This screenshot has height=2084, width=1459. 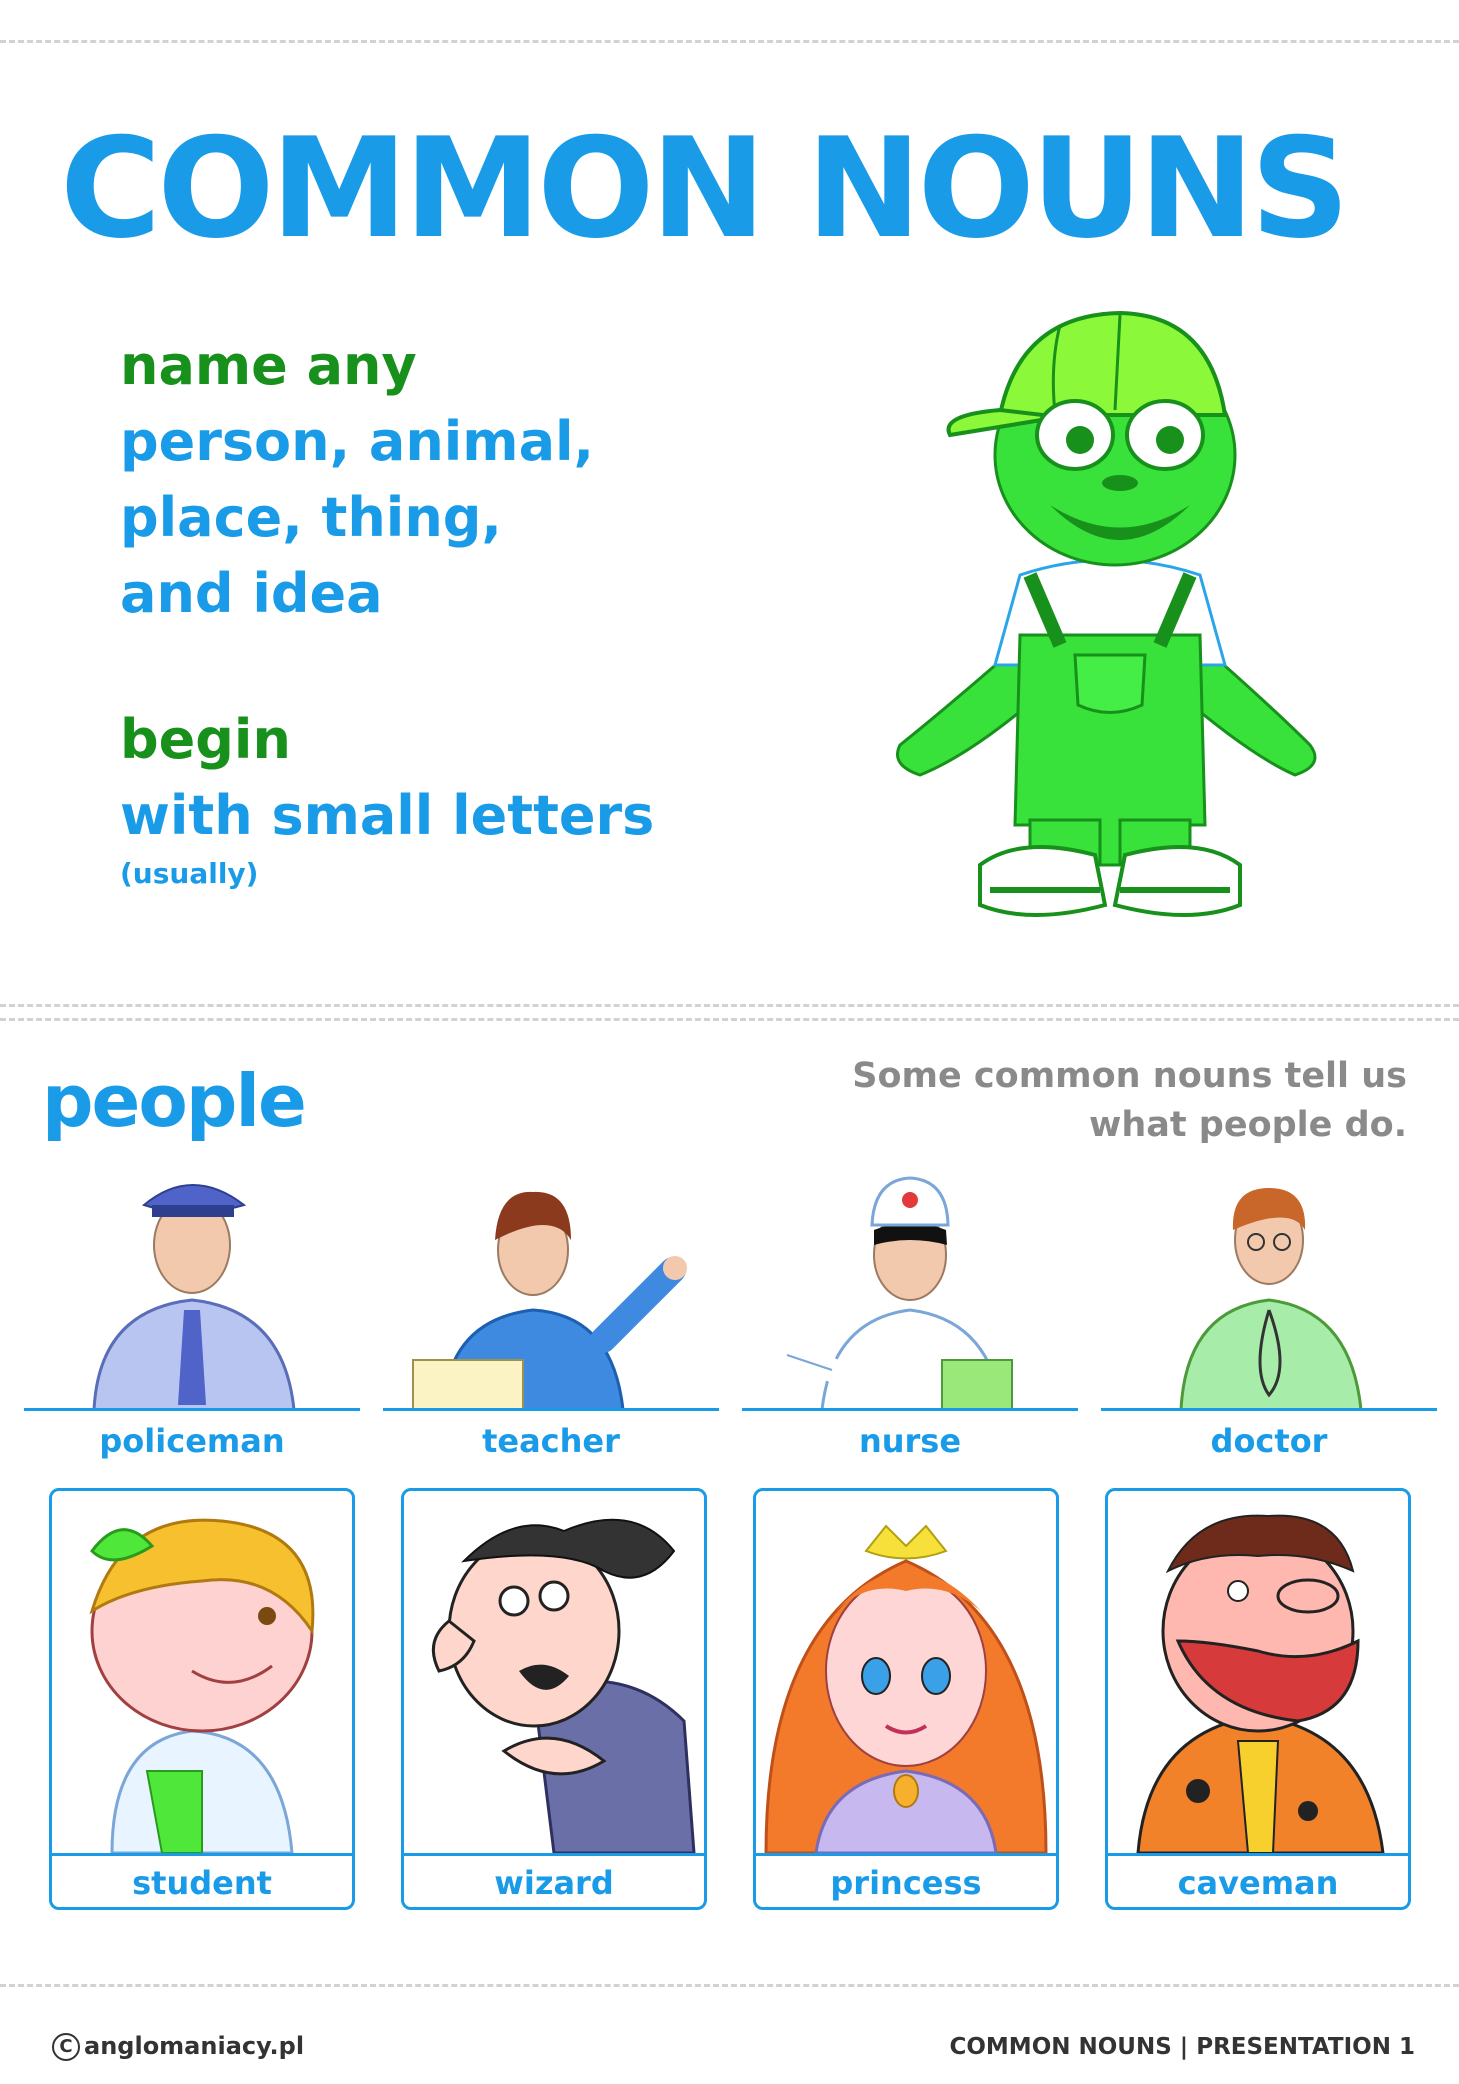 What do you see at coordinates (705, 188) in the screenshot?
I see `page-title: COMMON NOUNS` at bounding box center [705, 188].